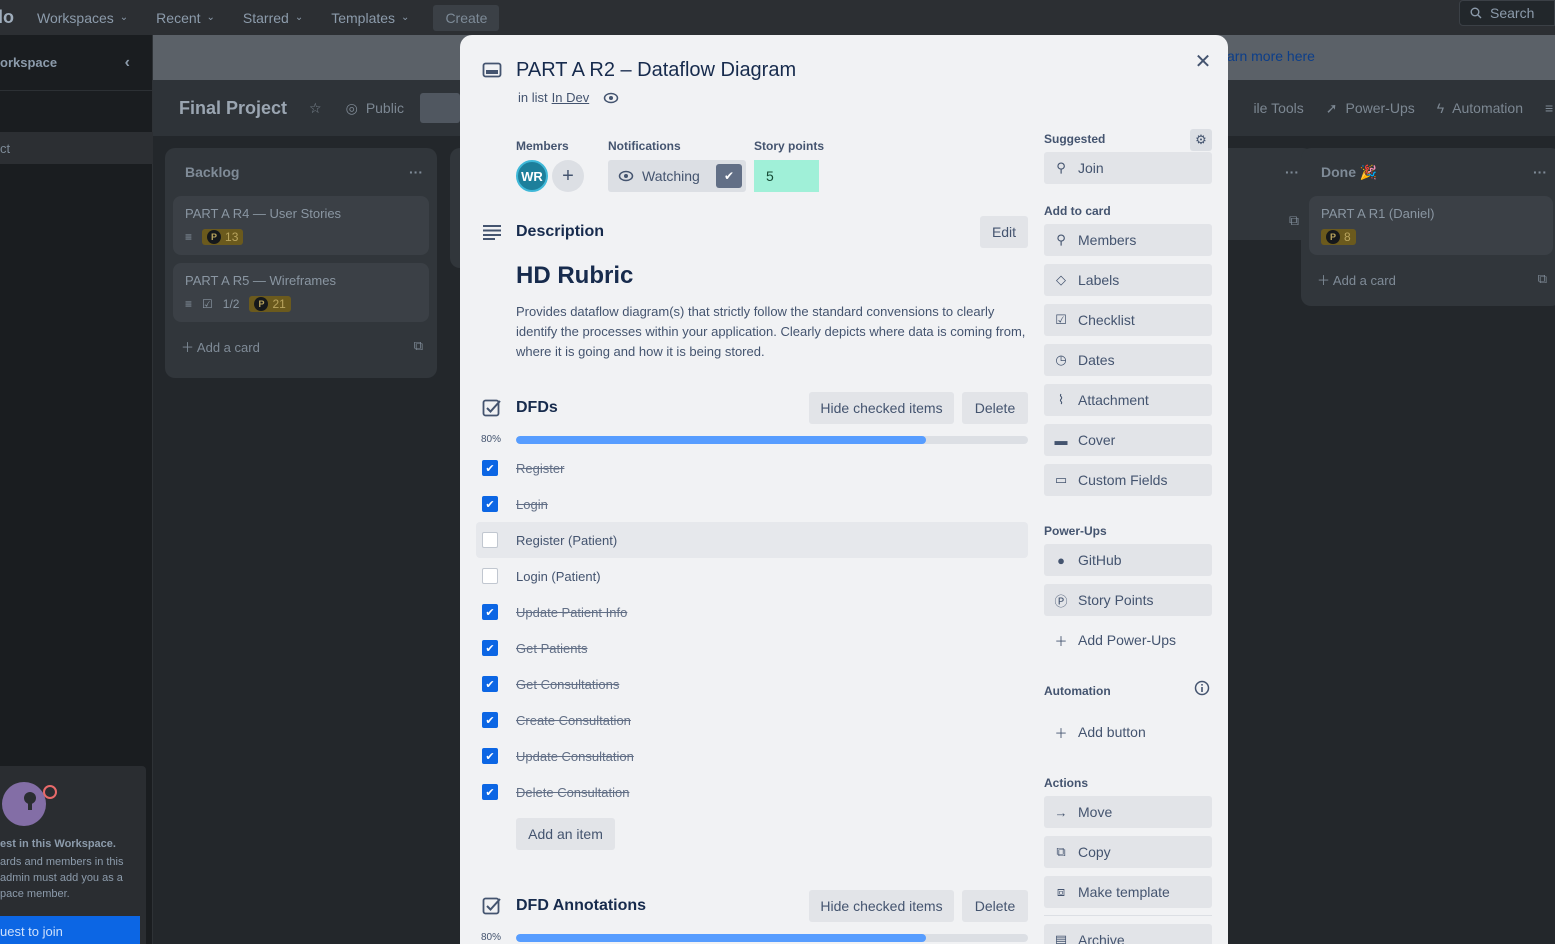 The image size is (1555, 944). Describe the element at coordinates (375, 108) in the screenshot. I see `visibility-button: ◎ Public` at that location.